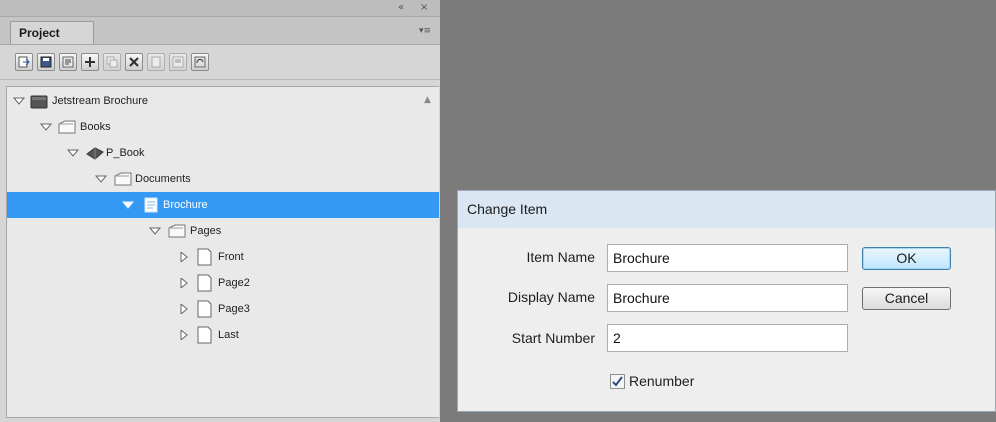 This screenshot has height=422, width=996. What do you see at coordinates (125, 153) in the screenshot?
I see `tree-item-label: P_Book` at bounding box center [125, 153].